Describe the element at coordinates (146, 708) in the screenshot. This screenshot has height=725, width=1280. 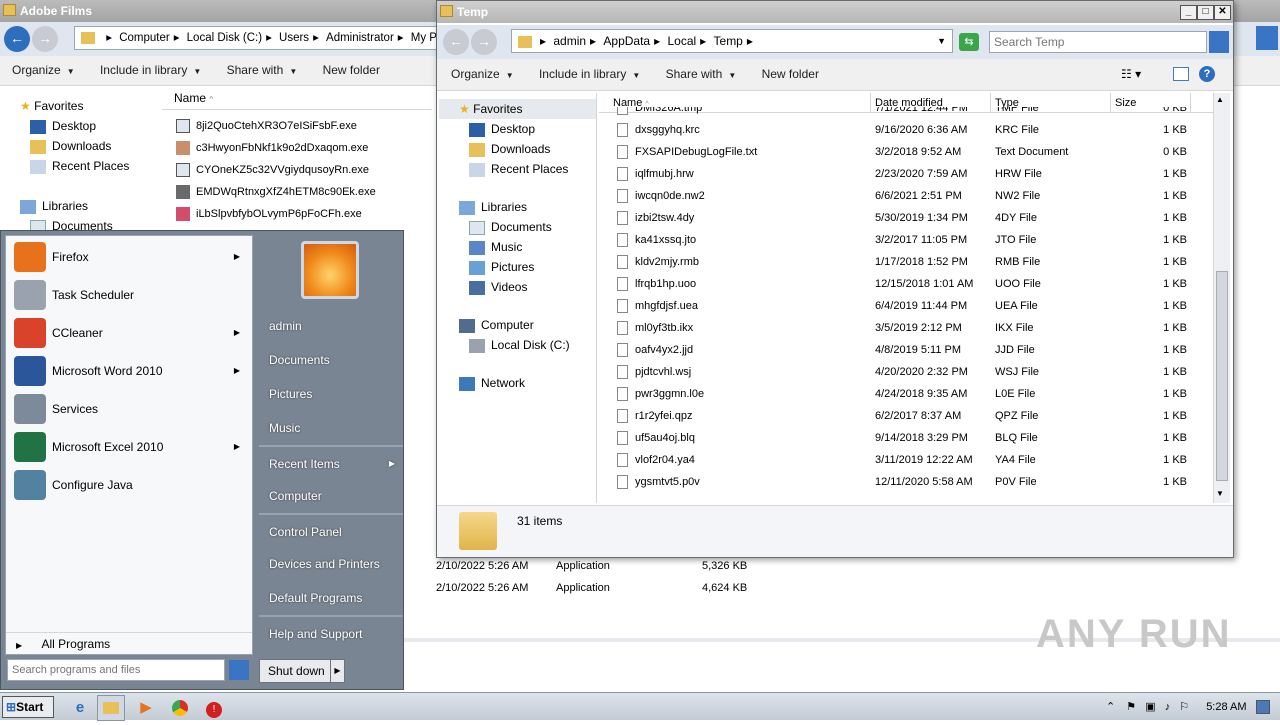
I see `media-player-icon: ▶` at that location.